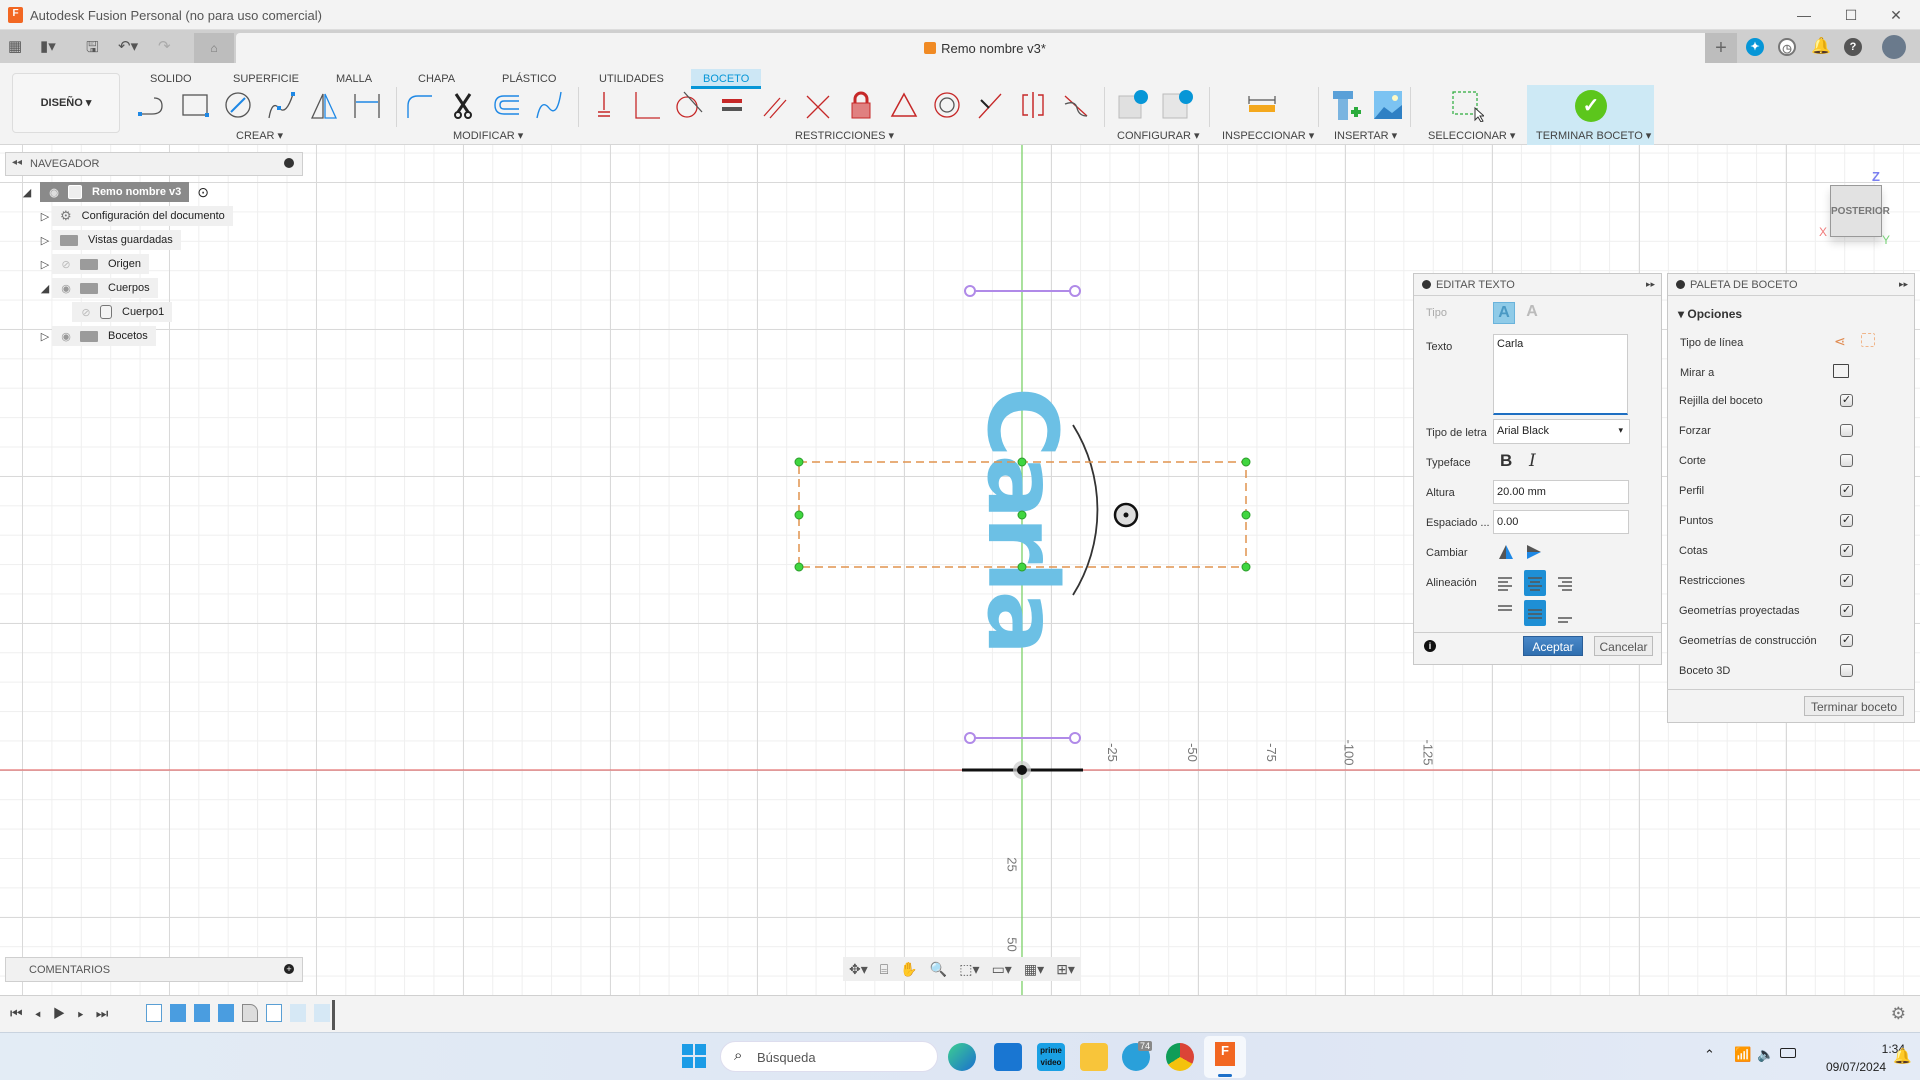 The image size is (1920, 1080). Describe the element at coordinates (506, 105) in the screenshot. I see `offset-tool-icon` at that location.